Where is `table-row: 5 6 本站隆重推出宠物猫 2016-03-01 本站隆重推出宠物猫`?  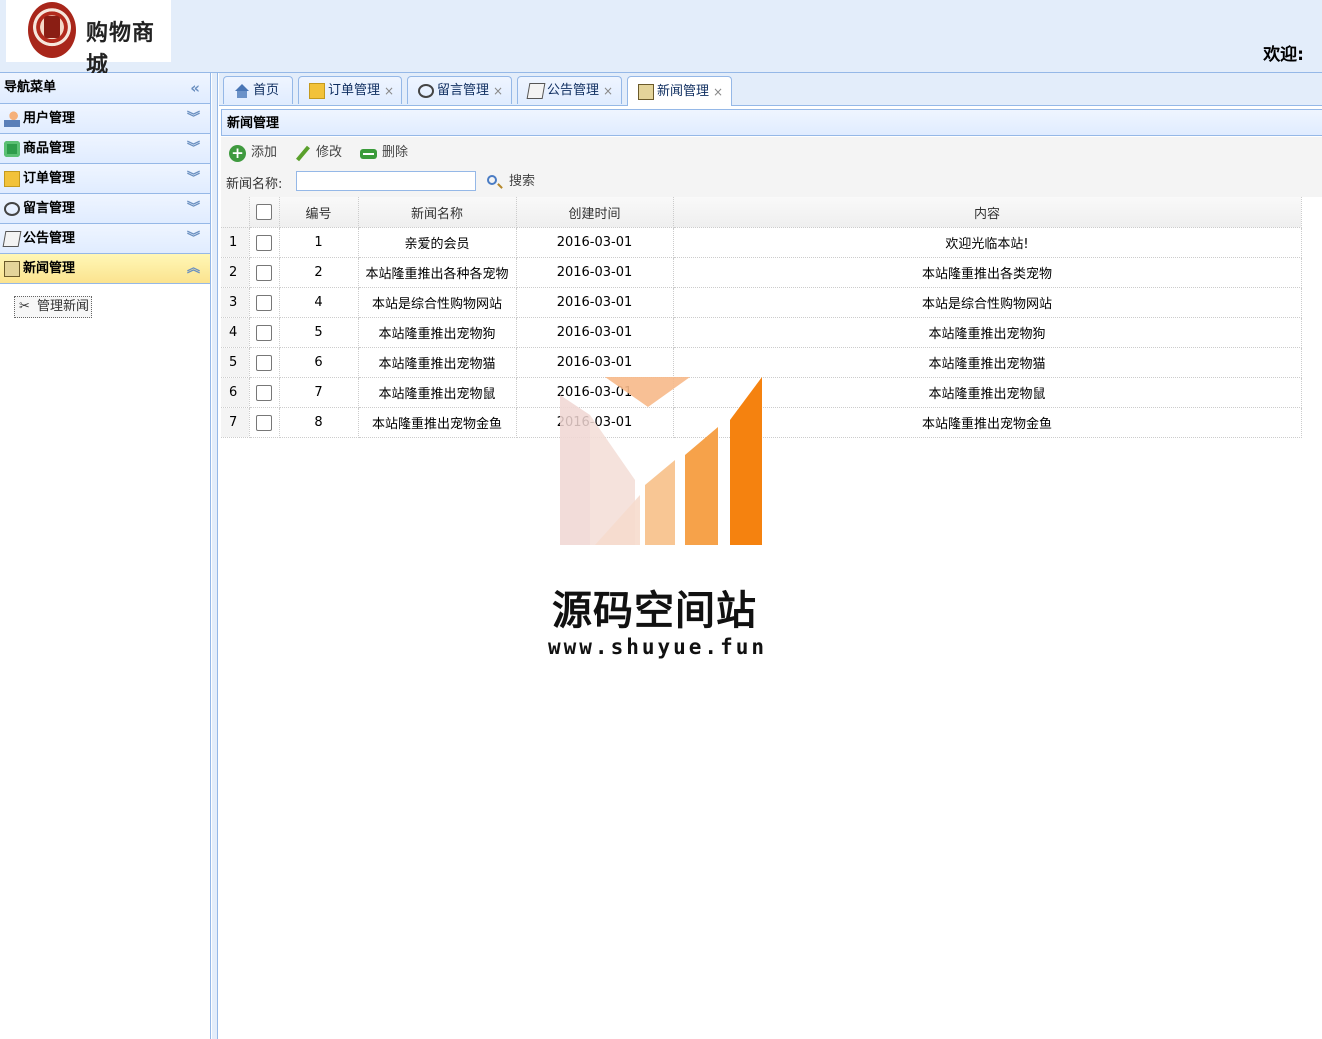 table-row: 5 6 本站隆重推出宠物猫 2016-03-01 本站隆重推出宠物猫 is located at coordinates (771, 362).